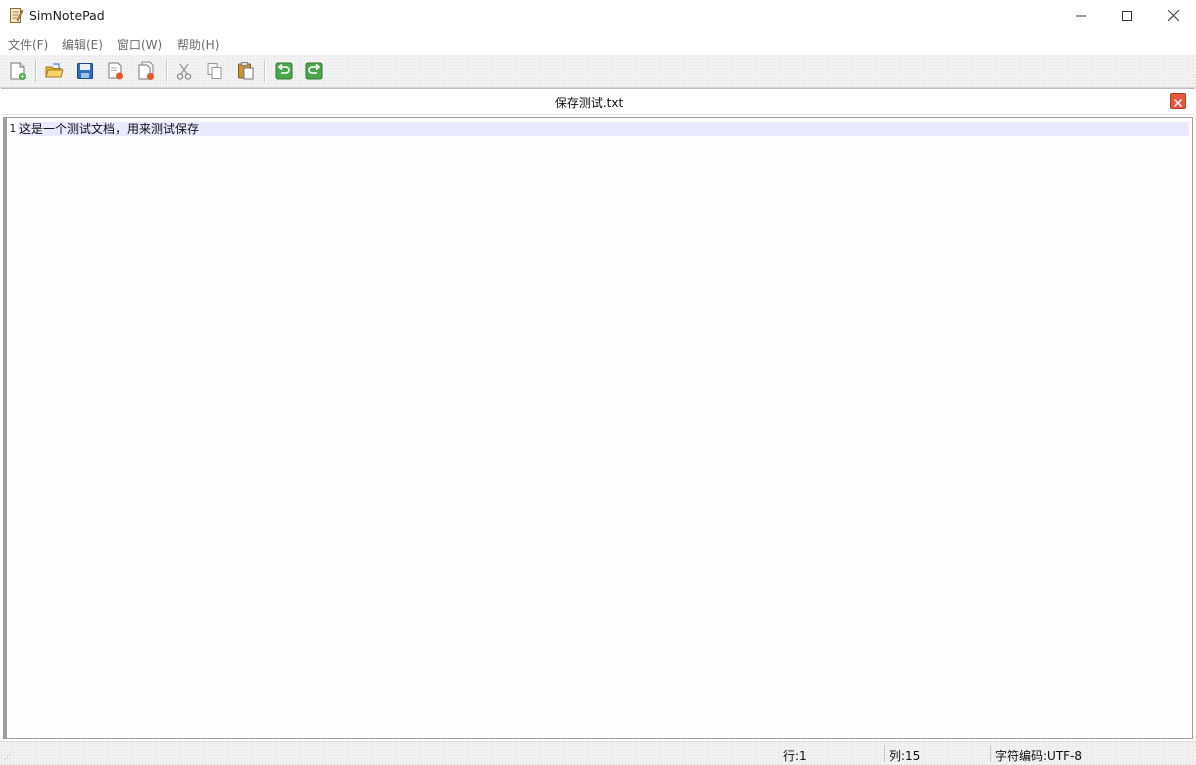 This screenshot has width=1196, height=765. I want to click on close-icon, so click(1173, 15).